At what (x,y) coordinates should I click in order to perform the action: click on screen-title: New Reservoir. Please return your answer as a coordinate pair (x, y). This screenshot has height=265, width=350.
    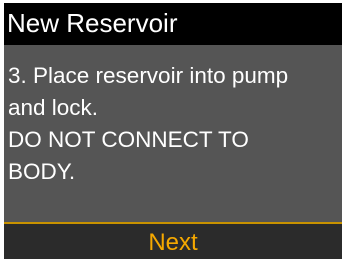
    Looking at the image, I should click on (92, 23).